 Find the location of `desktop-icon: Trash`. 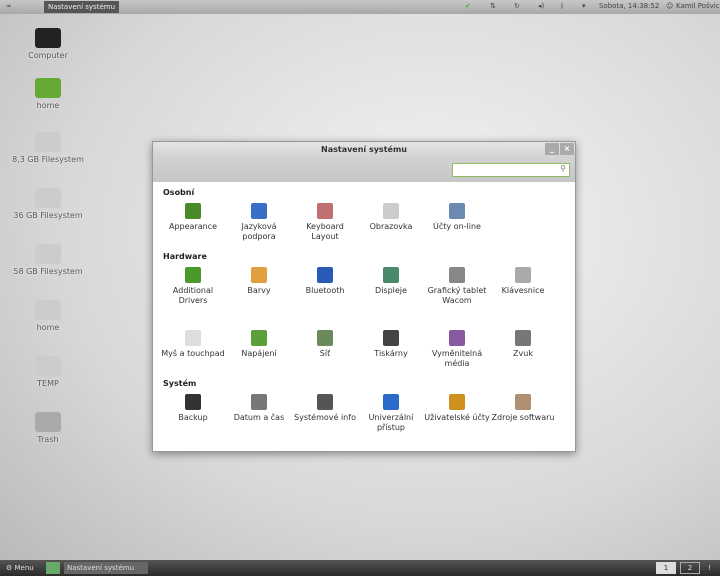

desktop-icon: Trash is located at coordinates (48, 428).